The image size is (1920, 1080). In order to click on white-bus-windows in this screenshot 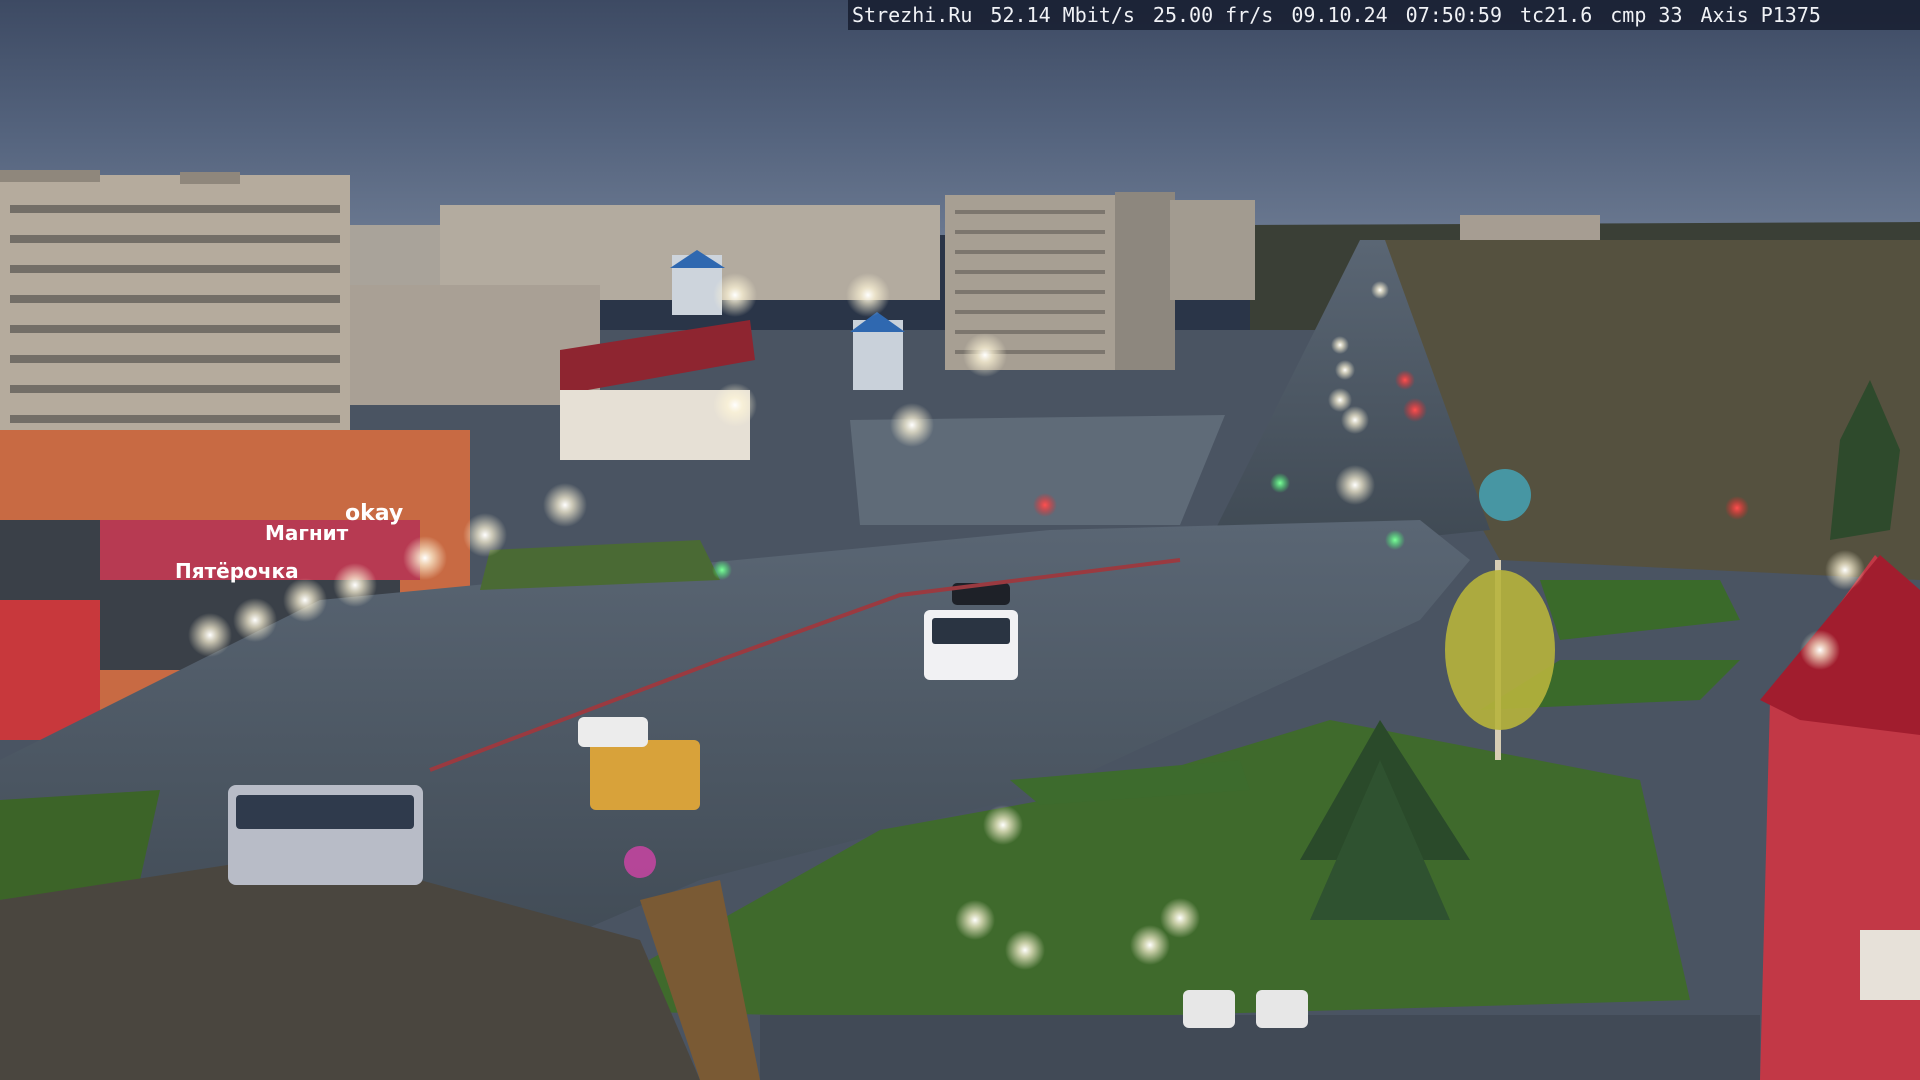, I will do `click(971, 631)`.